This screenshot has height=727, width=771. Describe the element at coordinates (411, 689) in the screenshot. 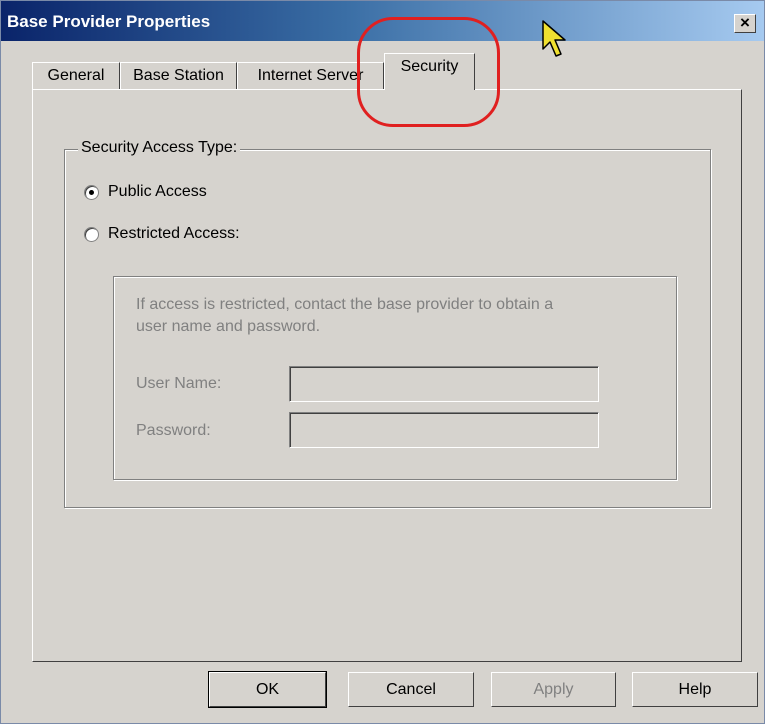

I see `cancel-button: Cancel` at that location.